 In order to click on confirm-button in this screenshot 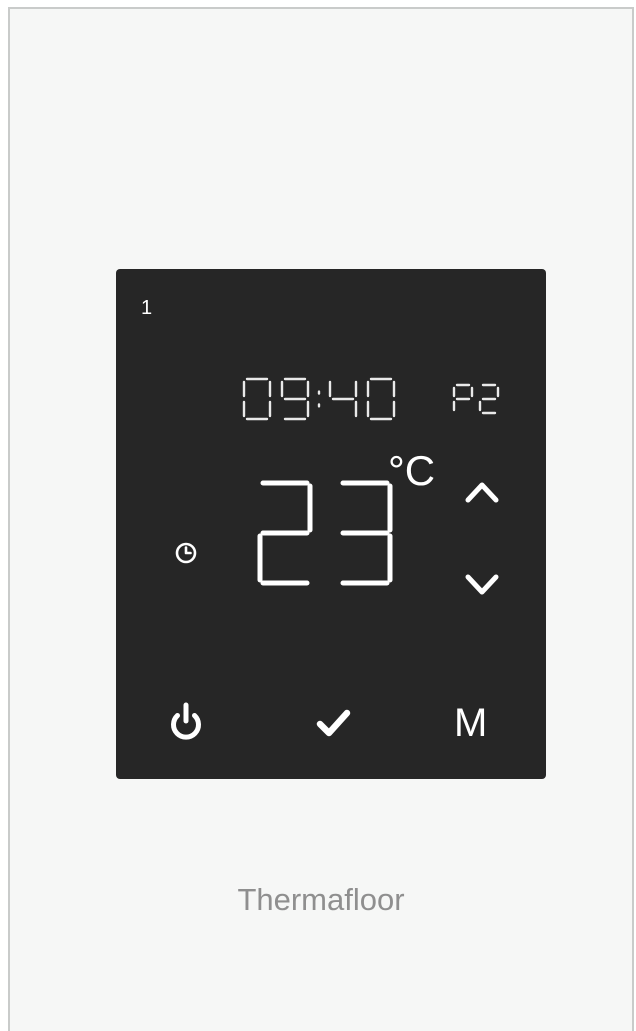, I will do `click(334, 723)`.